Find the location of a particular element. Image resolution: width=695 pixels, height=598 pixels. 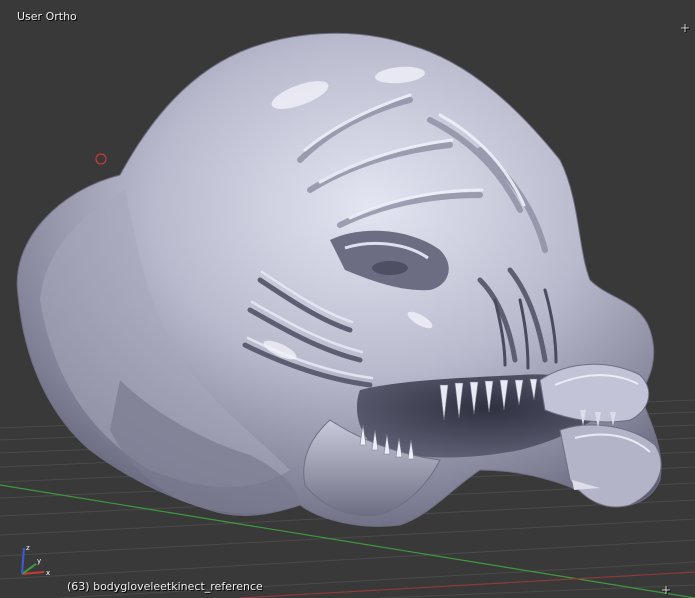

y-axis-label: y is located at coordinates (39, 561).